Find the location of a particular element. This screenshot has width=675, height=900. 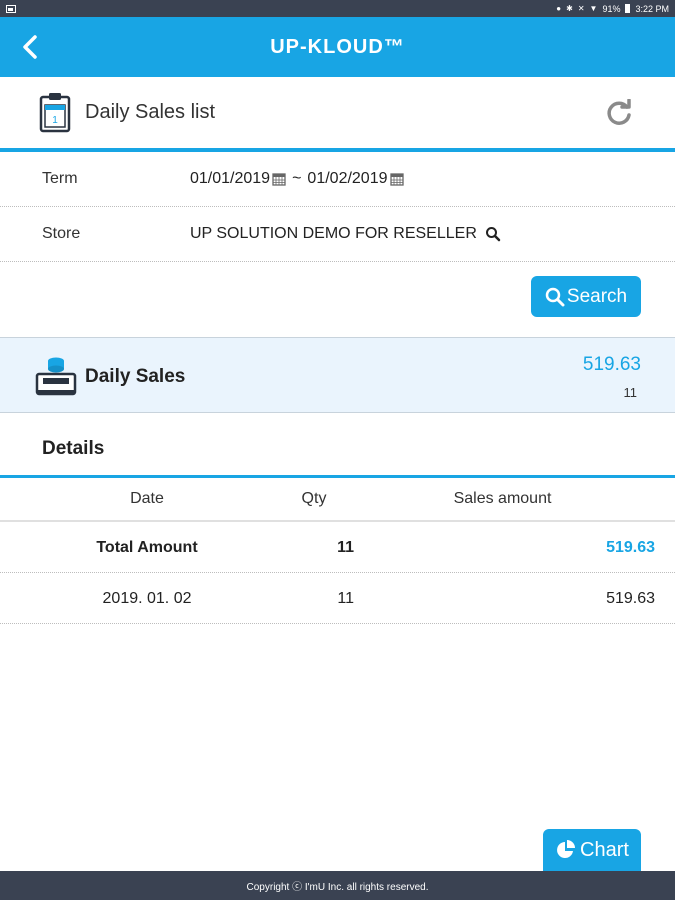

date-from-field: 01/01/2019 is located at coordinates (230, 179).